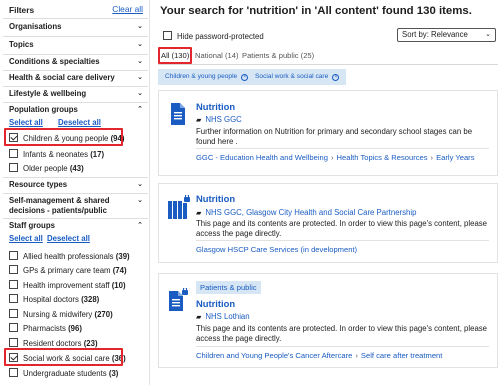 The image size is (500, 385). What do you see at coordinates (76, 10) in the screenshot?
I see `filters-header: Filters Clear all` at bounding box center [76, 10].